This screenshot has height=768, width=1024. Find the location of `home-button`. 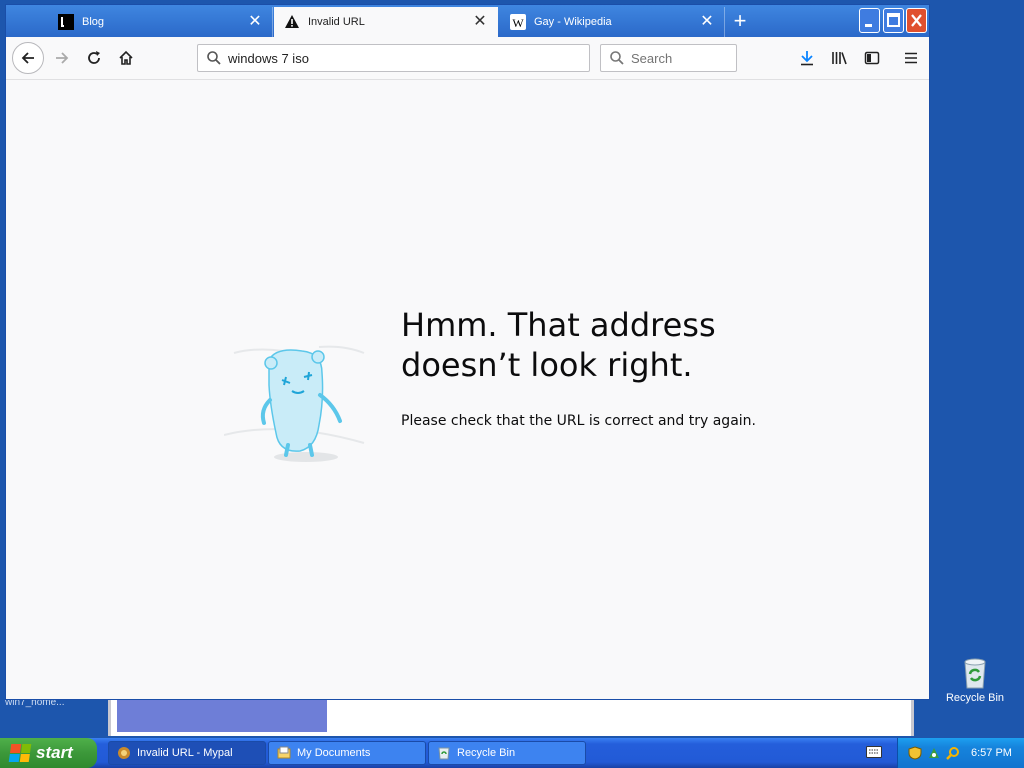

home-button is located at coordinates (126, 58).